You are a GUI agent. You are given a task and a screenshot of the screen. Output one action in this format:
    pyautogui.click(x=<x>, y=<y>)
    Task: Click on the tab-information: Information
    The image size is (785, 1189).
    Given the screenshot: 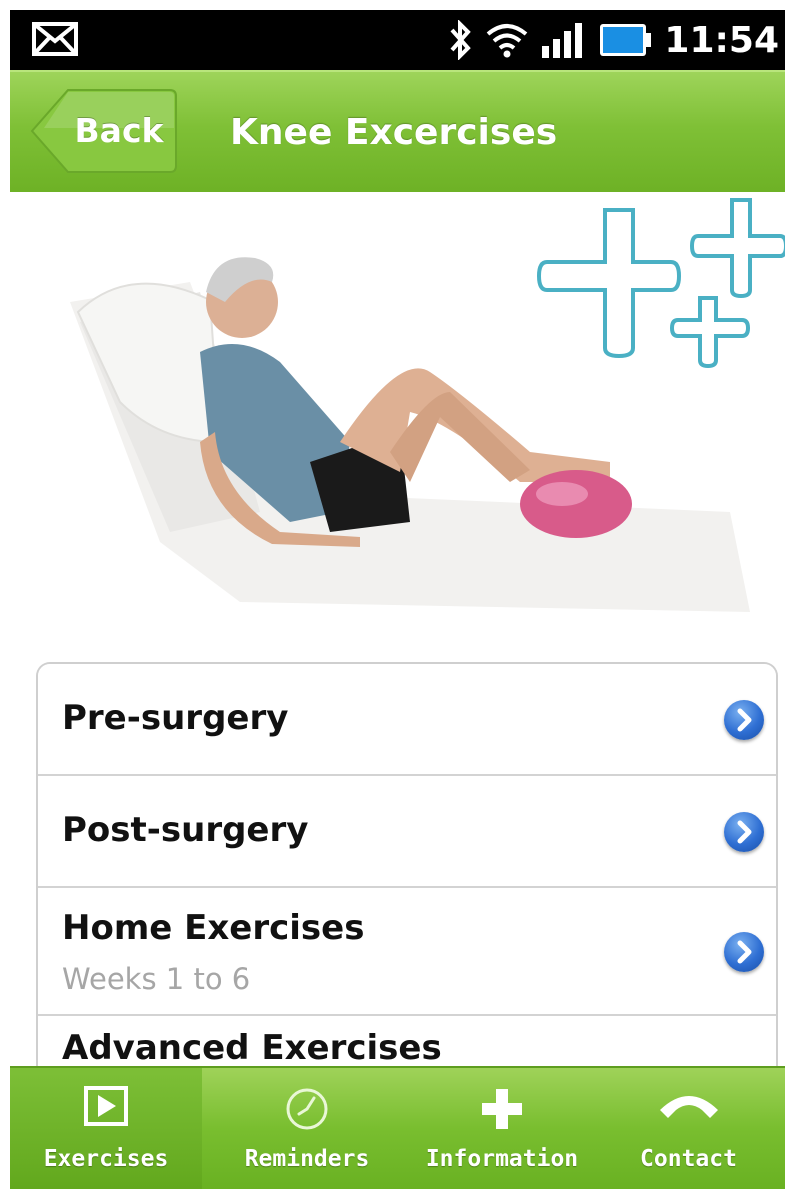 What is the action you would take?
    pyautogui.click(x=502, y=1128)
    